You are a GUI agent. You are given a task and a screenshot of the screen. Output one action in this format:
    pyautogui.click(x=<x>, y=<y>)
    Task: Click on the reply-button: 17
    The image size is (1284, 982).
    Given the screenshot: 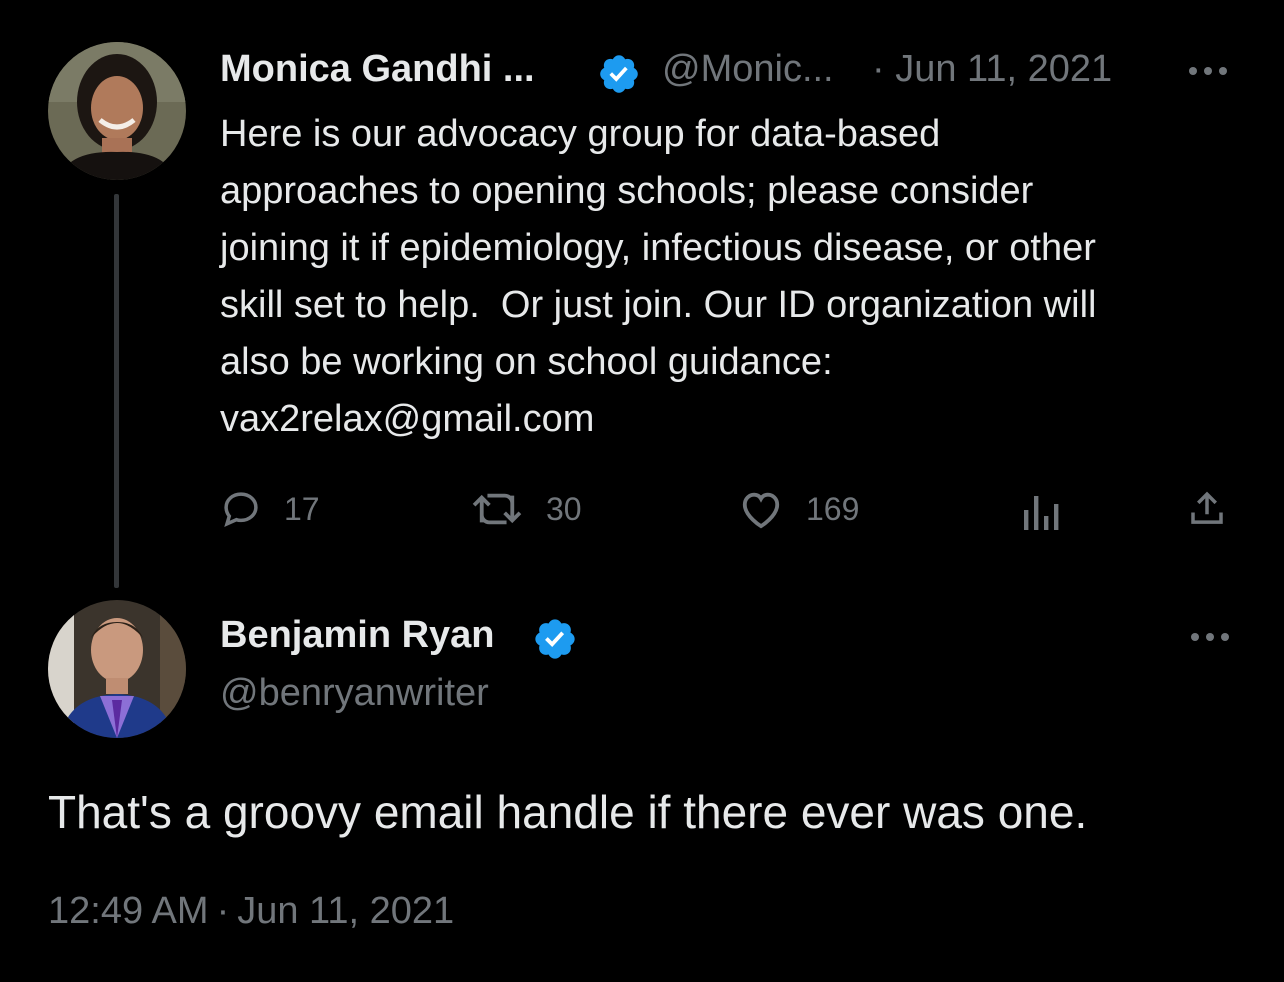 What is the action you would take?
    pyautogui.click(x=270, y=509)
    